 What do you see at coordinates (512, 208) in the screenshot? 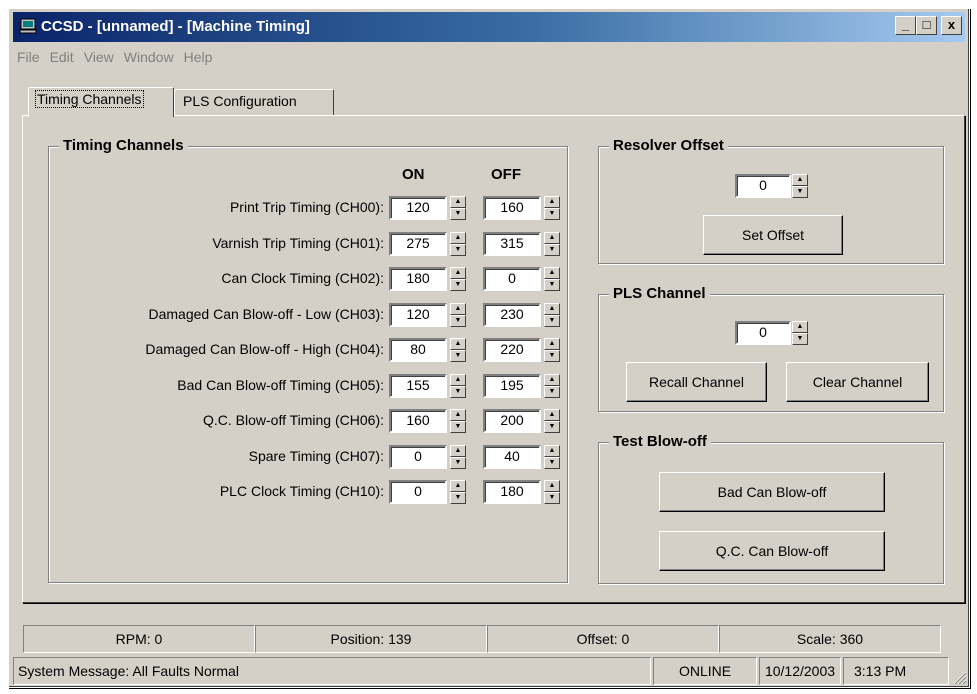
I see `timing-off-input: 160` at bounding box center [512, 208].